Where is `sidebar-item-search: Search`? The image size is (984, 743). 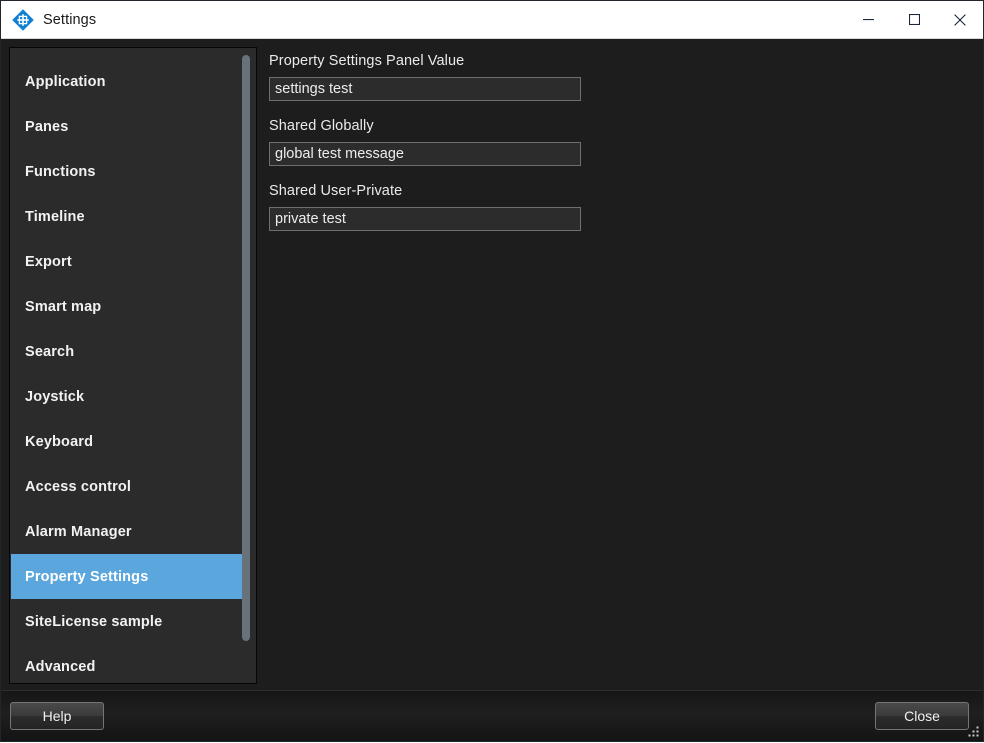 sidebar-item-search: Search is located at coordinates (129, 351).